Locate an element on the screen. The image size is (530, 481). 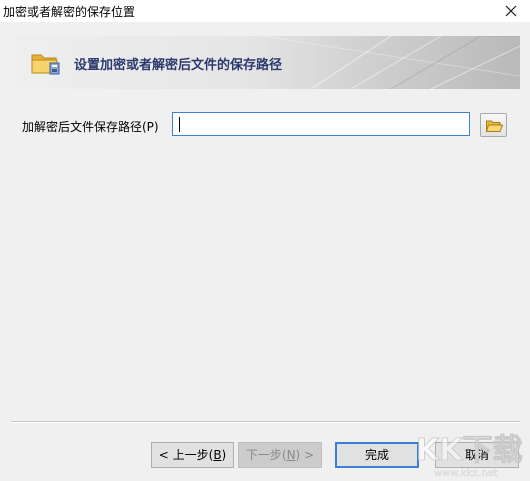
finish-button: 完成 is located at coordinates (377, 455).